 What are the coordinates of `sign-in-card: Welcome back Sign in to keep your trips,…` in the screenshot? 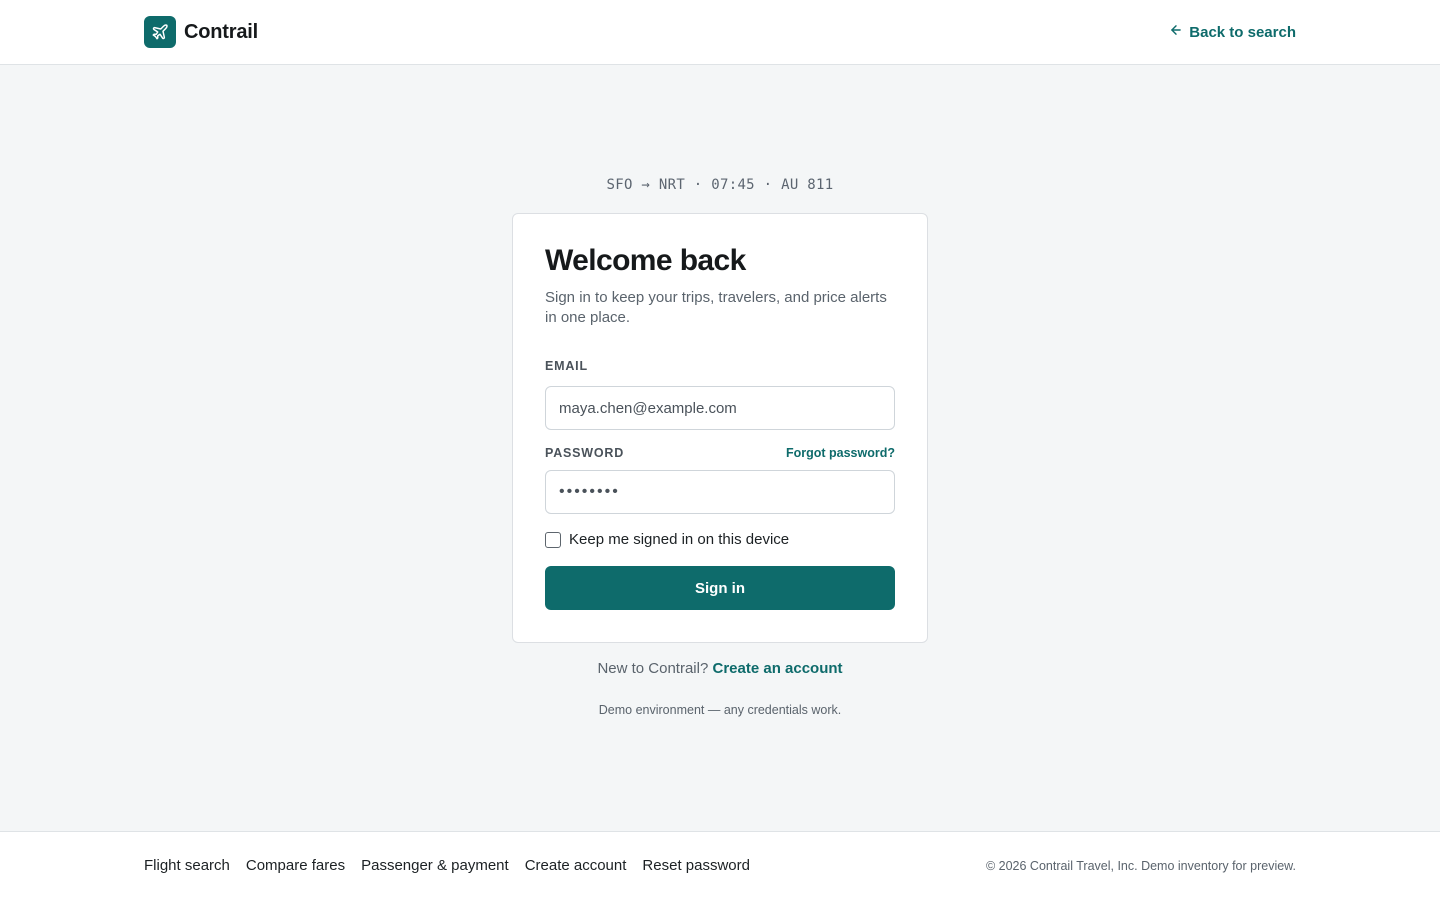 It's located at (720, 428).